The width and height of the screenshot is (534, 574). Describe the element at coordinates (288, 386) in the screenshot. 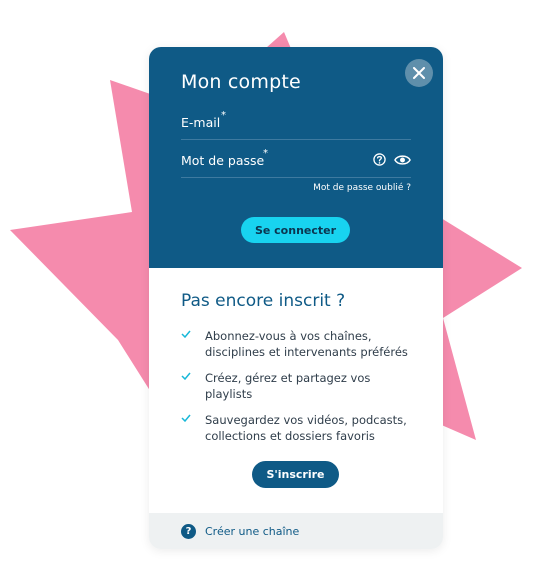

I see `benefit-text: Créez, gérez et partagez vos playlists` at that location.